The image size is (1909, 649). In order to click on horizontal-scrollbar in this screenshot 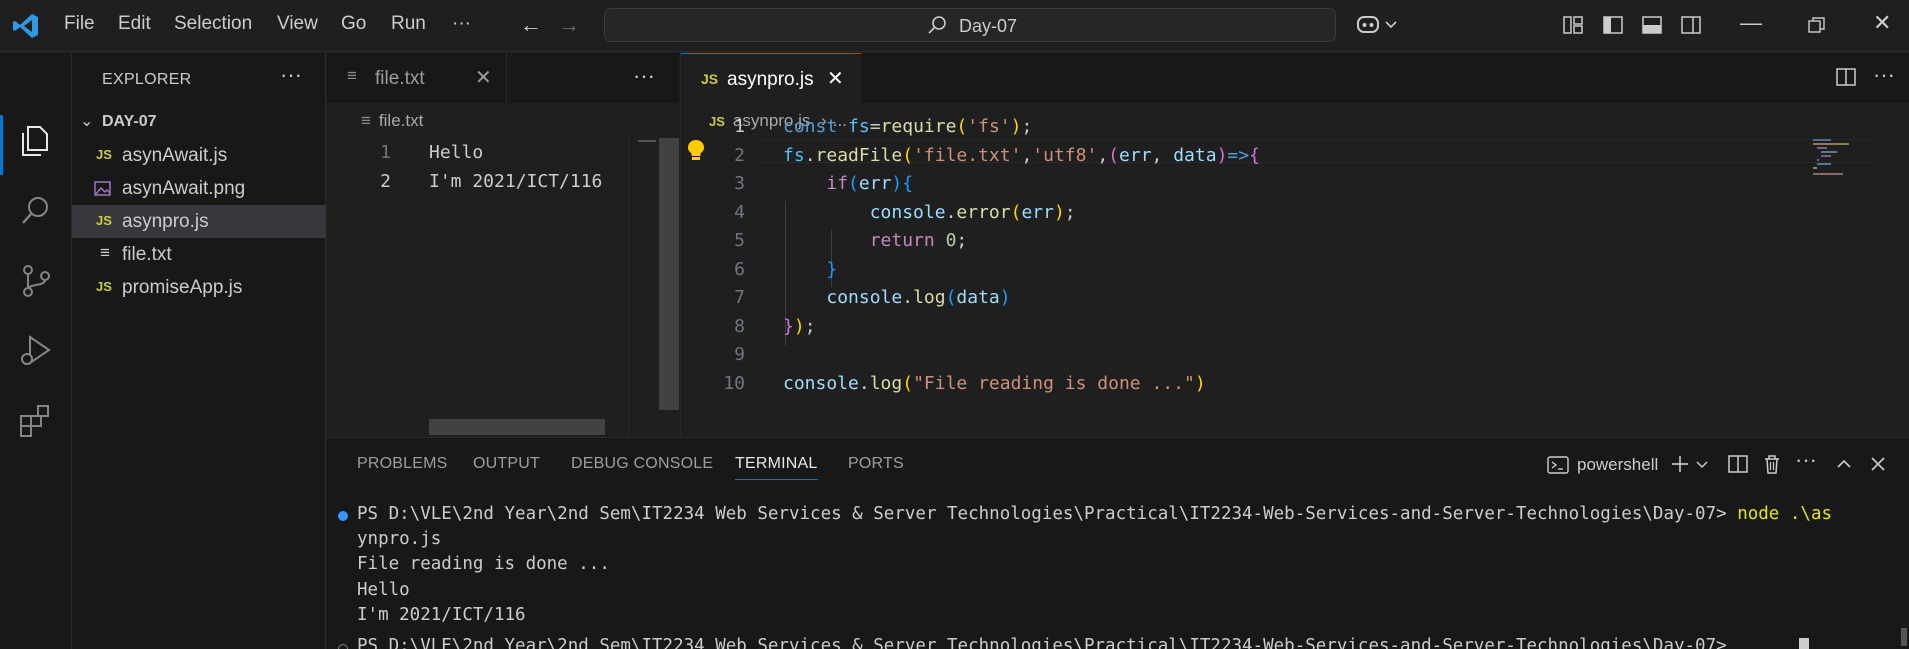, I will do `click(517, 427)`.